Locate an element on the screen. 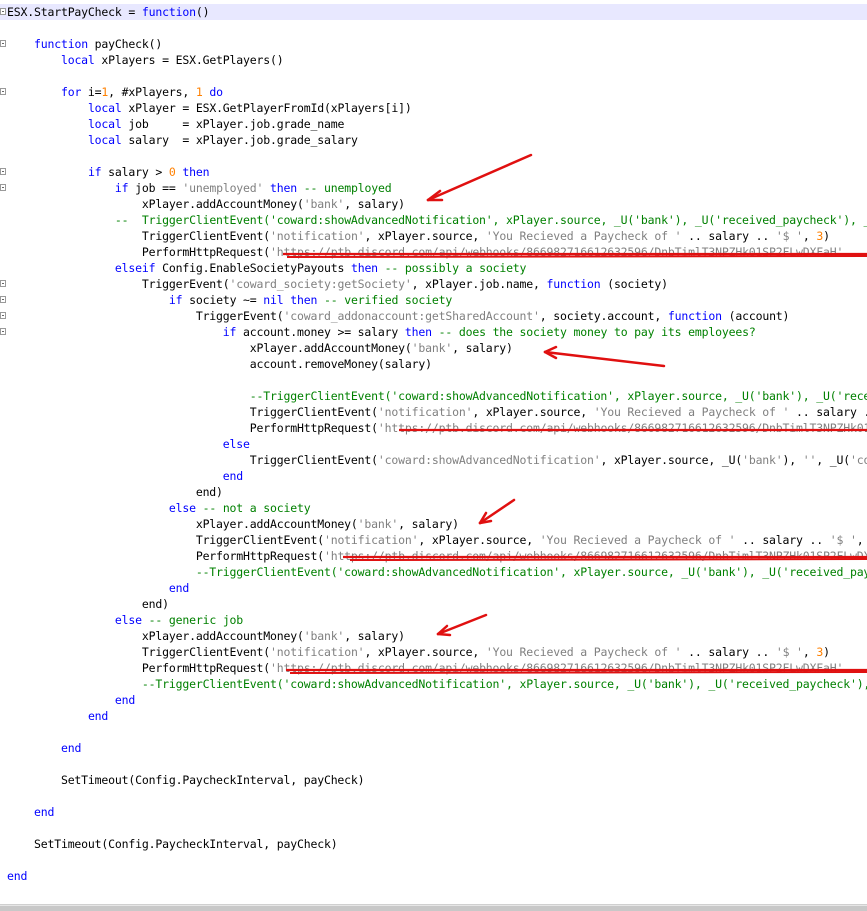 This screenshot has width=867, height=911. code-token: local is located at coordinates (104, 140).